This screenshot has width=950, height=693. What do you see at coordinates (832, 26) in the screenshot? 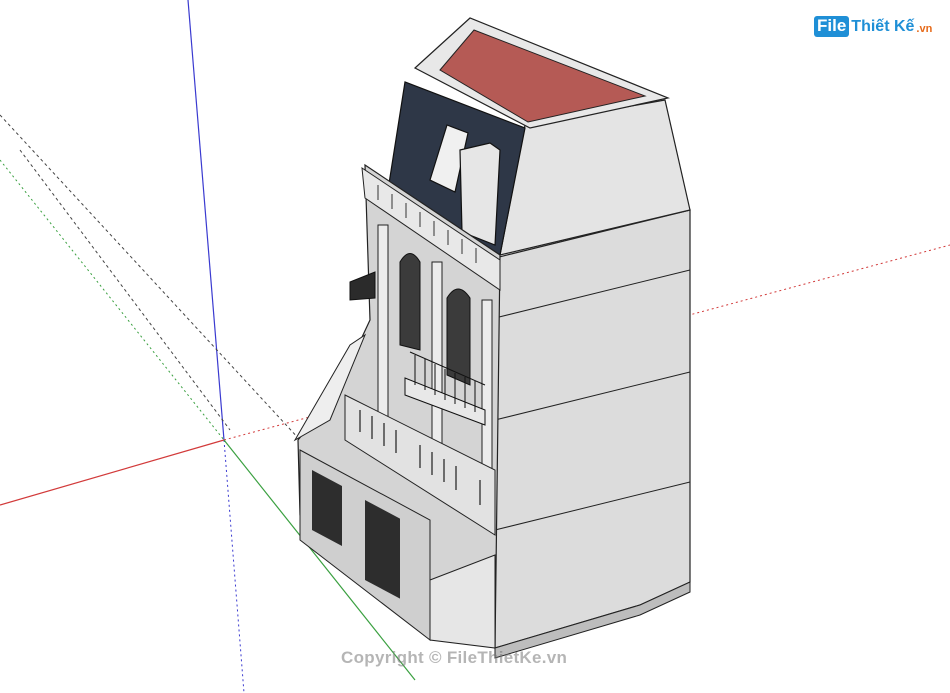
I see `logo-mark: File` at bounding box center [832, 26].